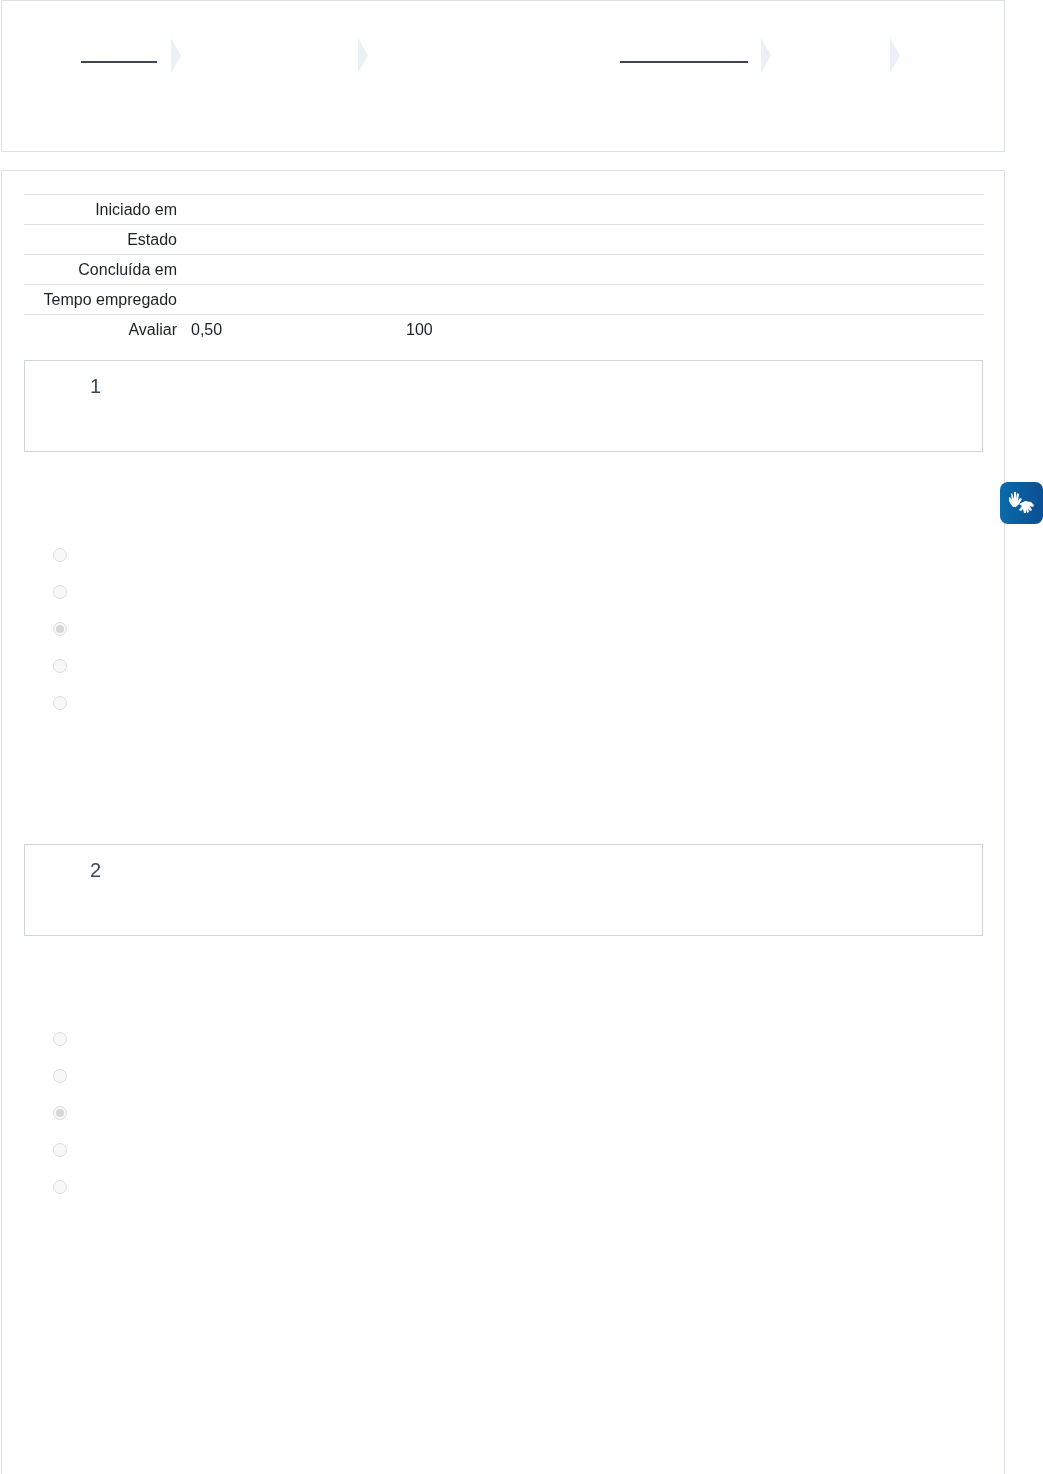 The height and width of the screenshot is (1474, 1043). I want to click on row-label: Tempo empregado, so click(110, 299).